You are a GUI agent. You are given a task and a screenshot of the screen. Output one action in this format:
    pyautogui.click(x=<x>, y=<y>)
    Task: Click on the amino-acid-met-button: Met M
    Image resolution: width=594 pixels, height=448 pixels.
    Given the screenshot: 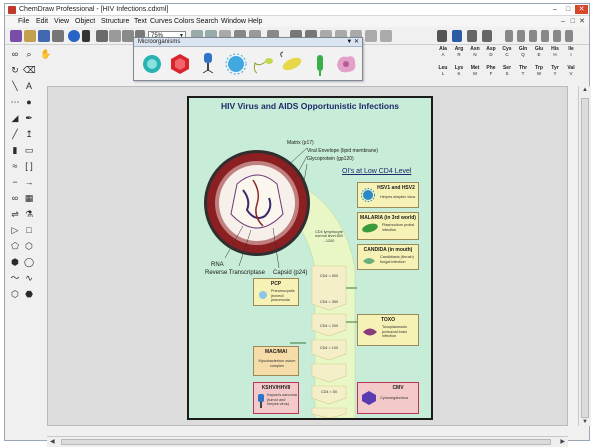 What is the action you would take?
    pyautogui.click(x=475, y=71)
    